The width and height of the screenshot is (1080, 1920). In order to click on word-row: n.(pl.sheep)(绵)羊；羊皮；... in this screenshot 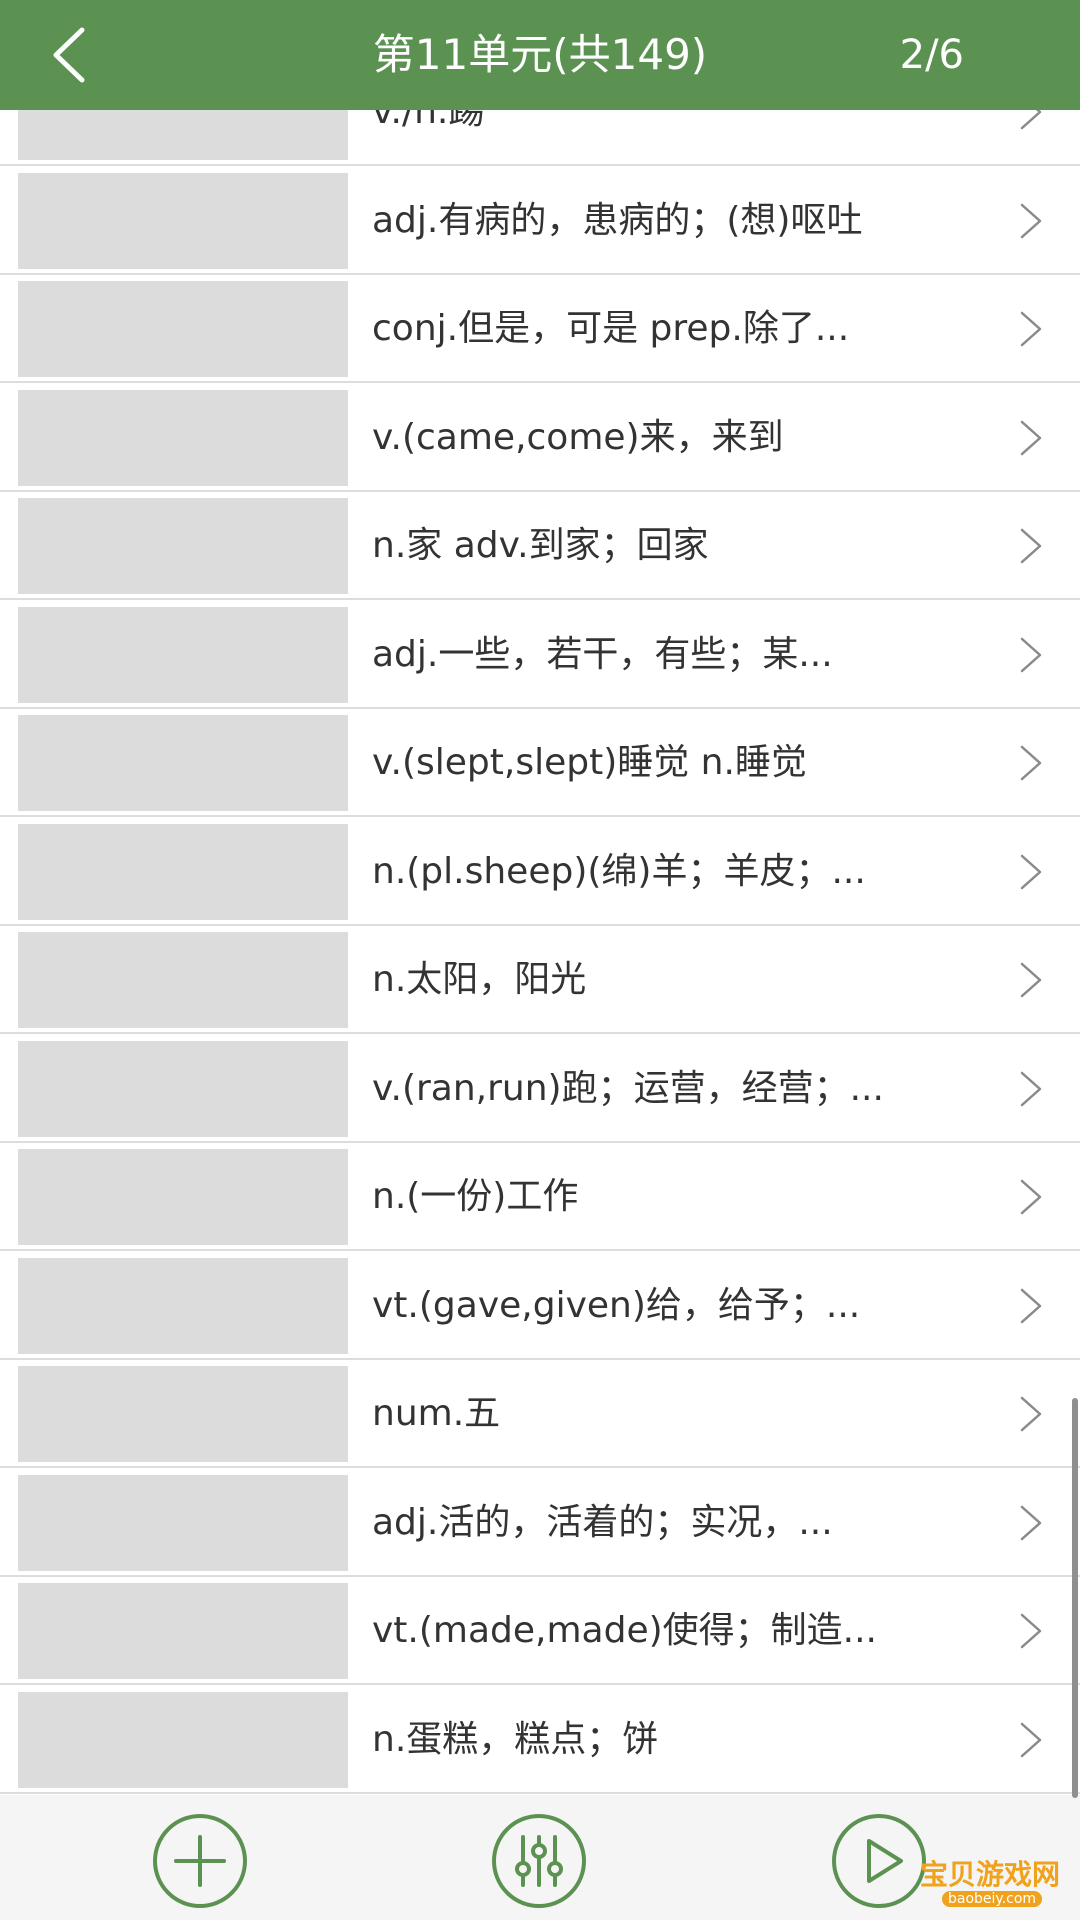, I will do `click(540, 872)`.